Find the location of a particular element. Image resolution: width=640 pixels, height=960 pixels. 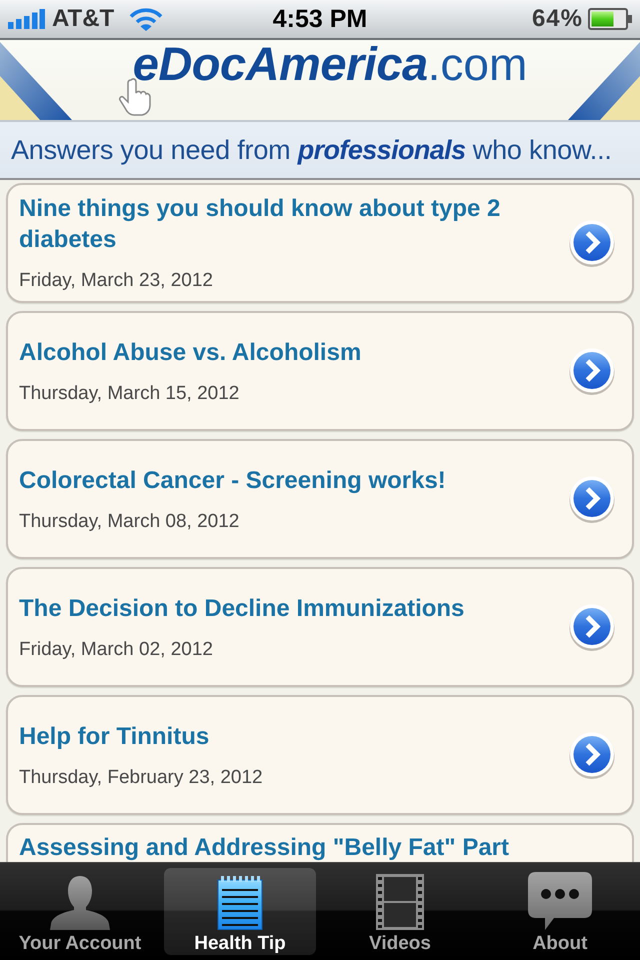

tip-title: Help for Tinnitus is located at coordinates (114, 737).